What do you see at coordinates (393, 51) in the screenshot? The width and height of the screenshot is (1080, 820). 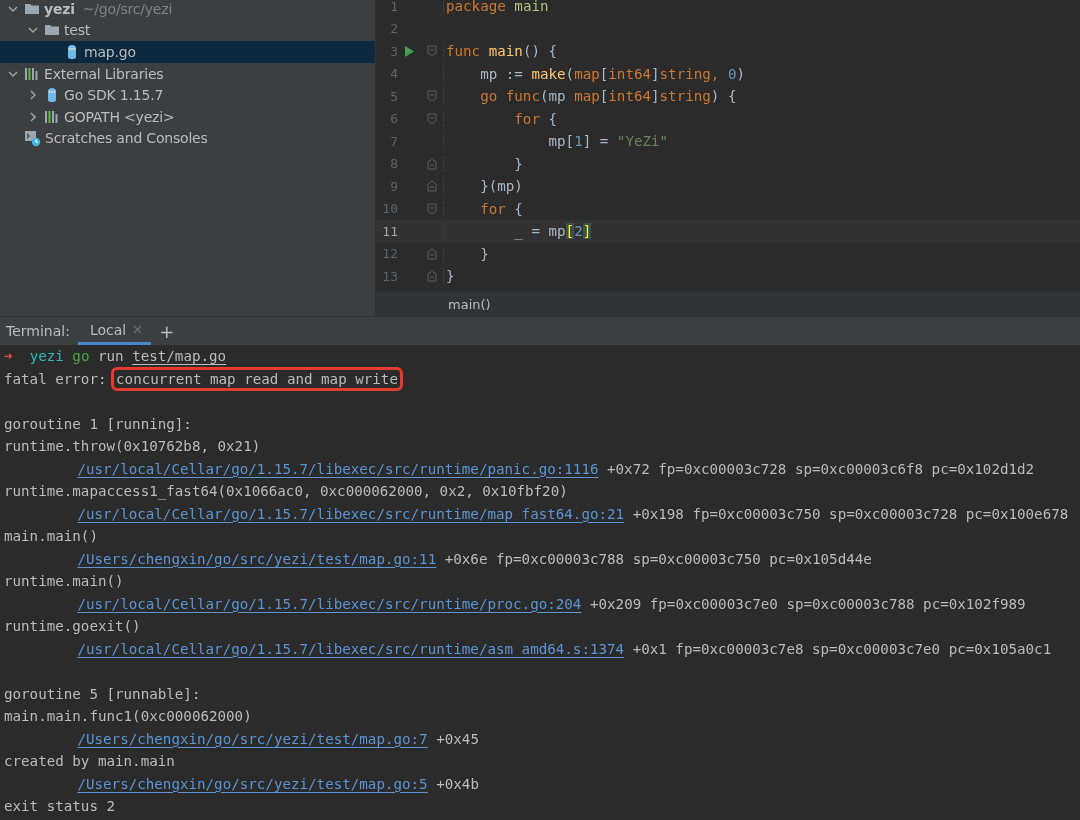 I see `line-number: 3` at bounding box center [393, 51].